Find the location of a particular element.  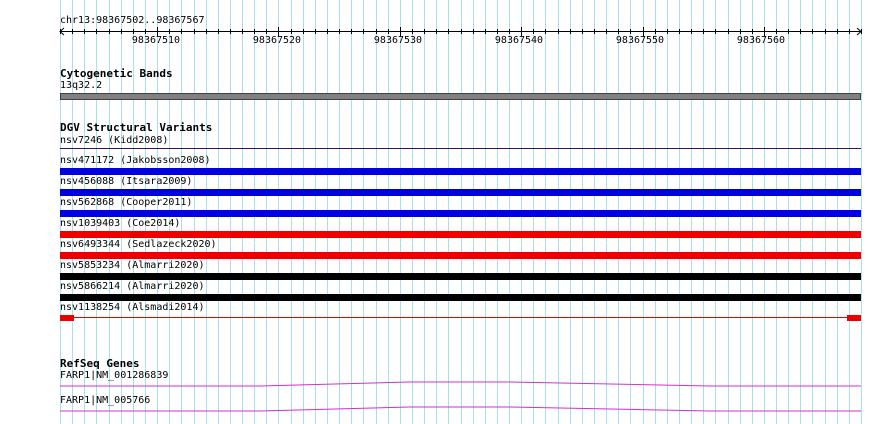

ruler-tick-label: 98367510 is located at coordinates (156, 40).